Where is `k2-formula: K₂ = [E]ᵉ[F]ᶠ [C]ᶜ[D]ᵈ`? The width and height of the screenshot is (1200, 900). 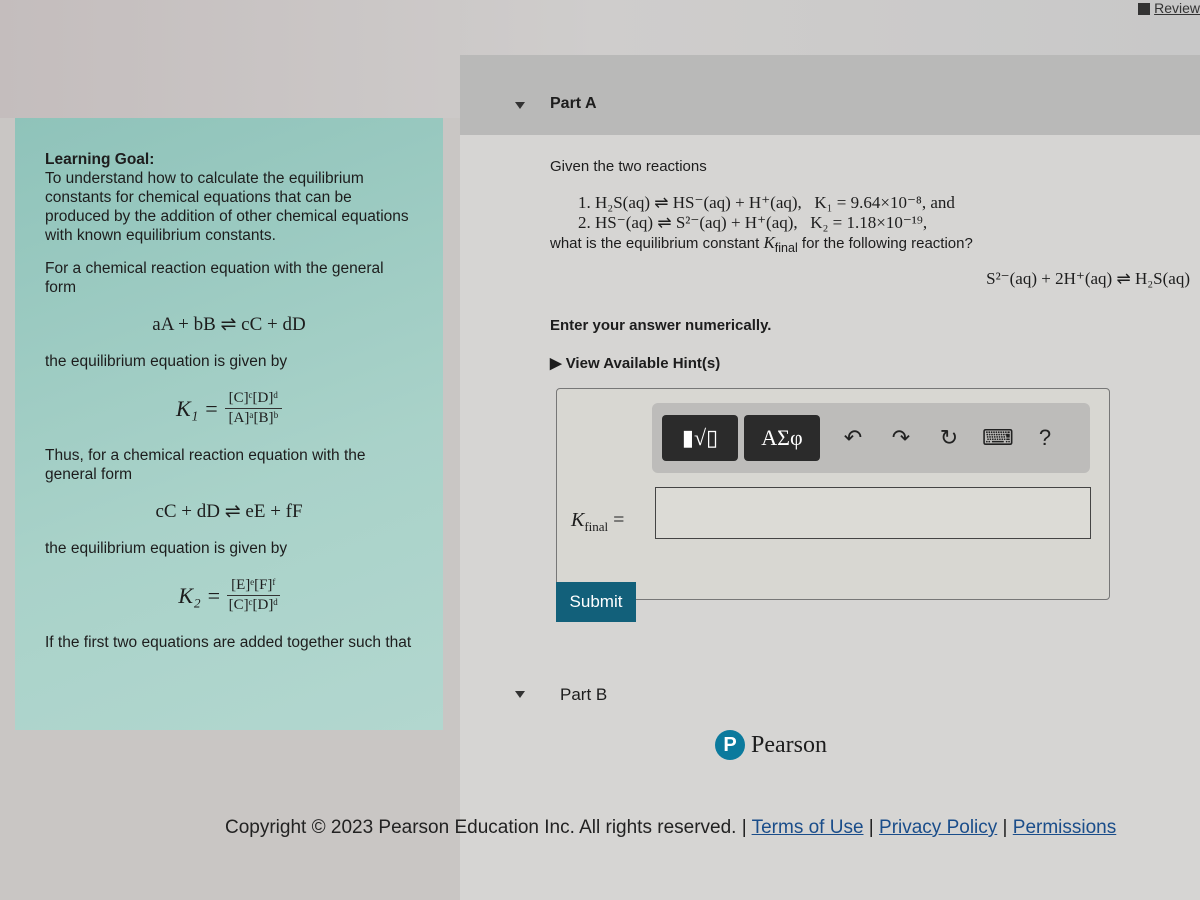 k2-formula: K₂ = [E]ᵉ[F]ᶠ [C]ᶜ[D]ᵈ is located at coordinates (229, 595).